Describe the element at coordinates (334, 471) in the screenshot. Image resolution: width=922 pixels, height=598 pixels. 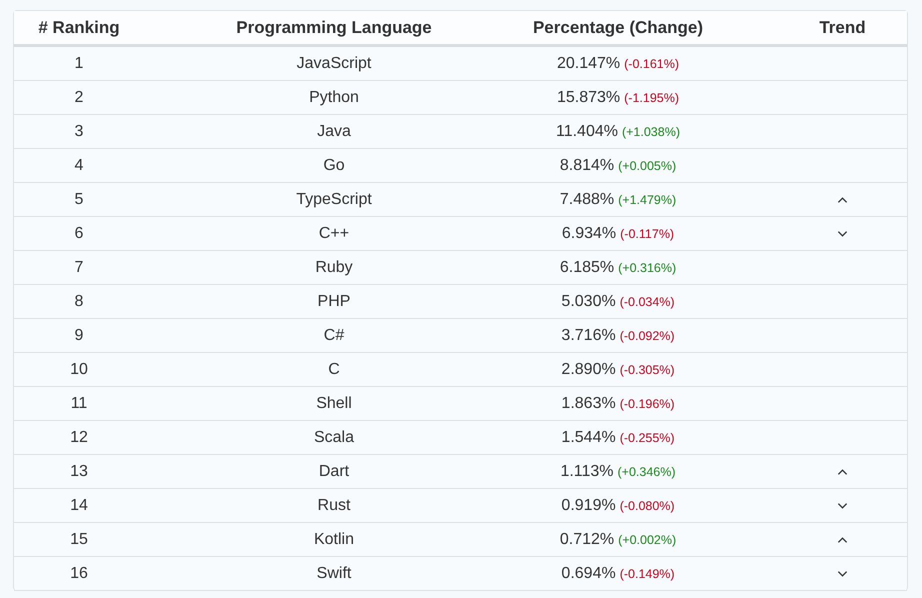
I see `table-cell: Dart` at that location.